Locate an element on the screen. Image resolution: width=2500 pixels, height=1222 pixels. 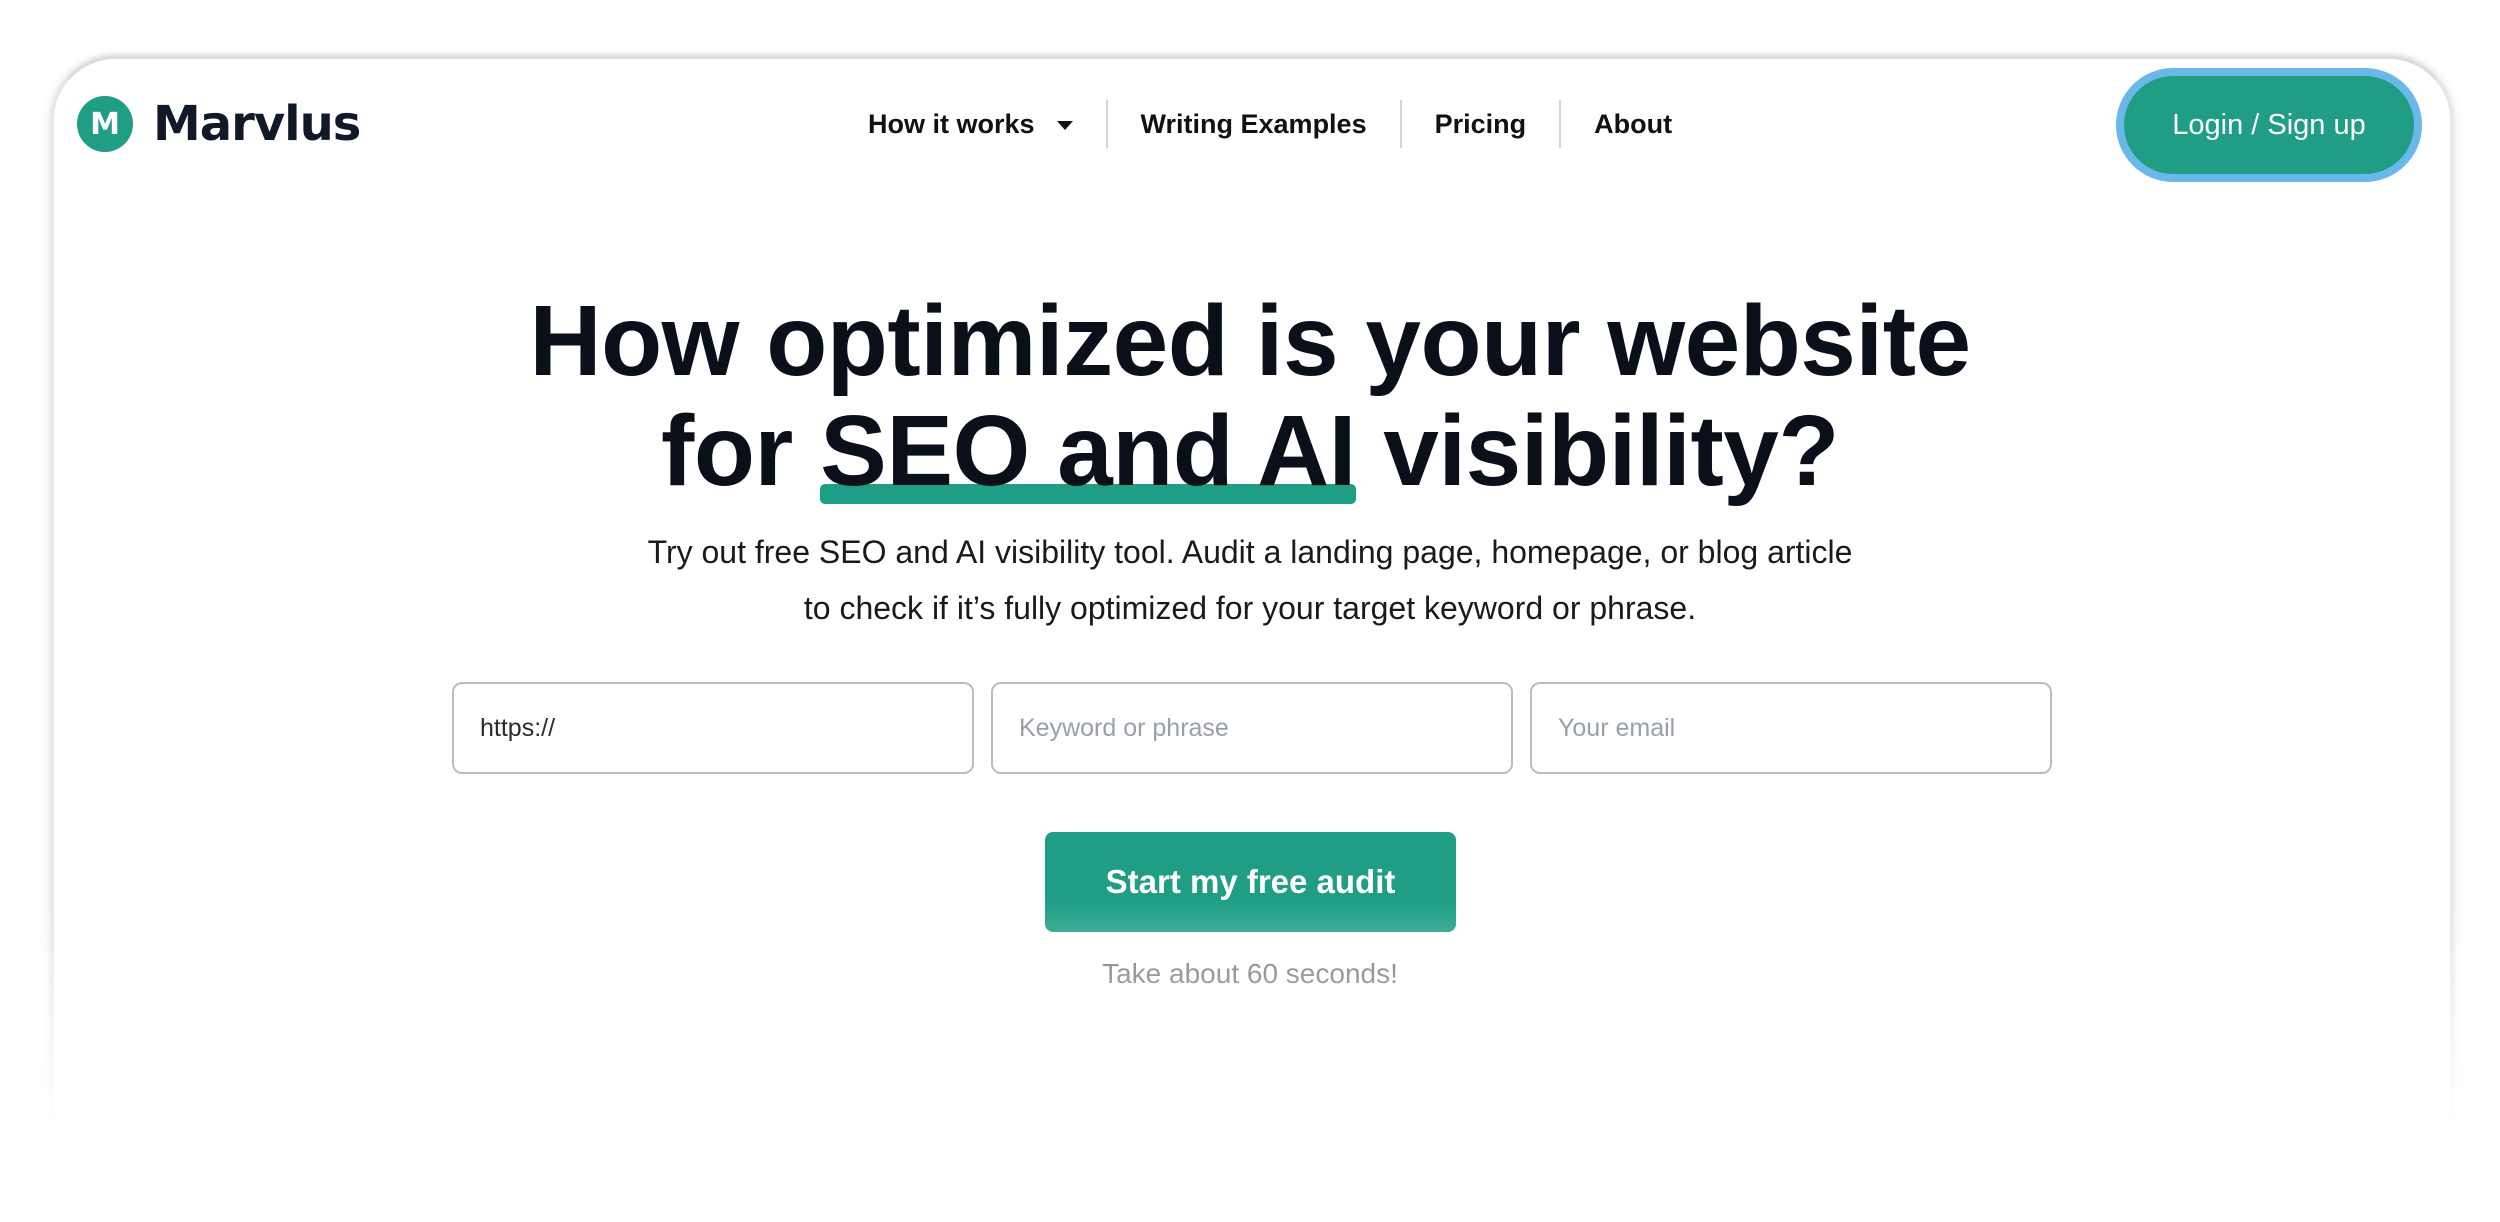
duration-note: Take about 60 seconds! is located at coordinates (1250, 973).